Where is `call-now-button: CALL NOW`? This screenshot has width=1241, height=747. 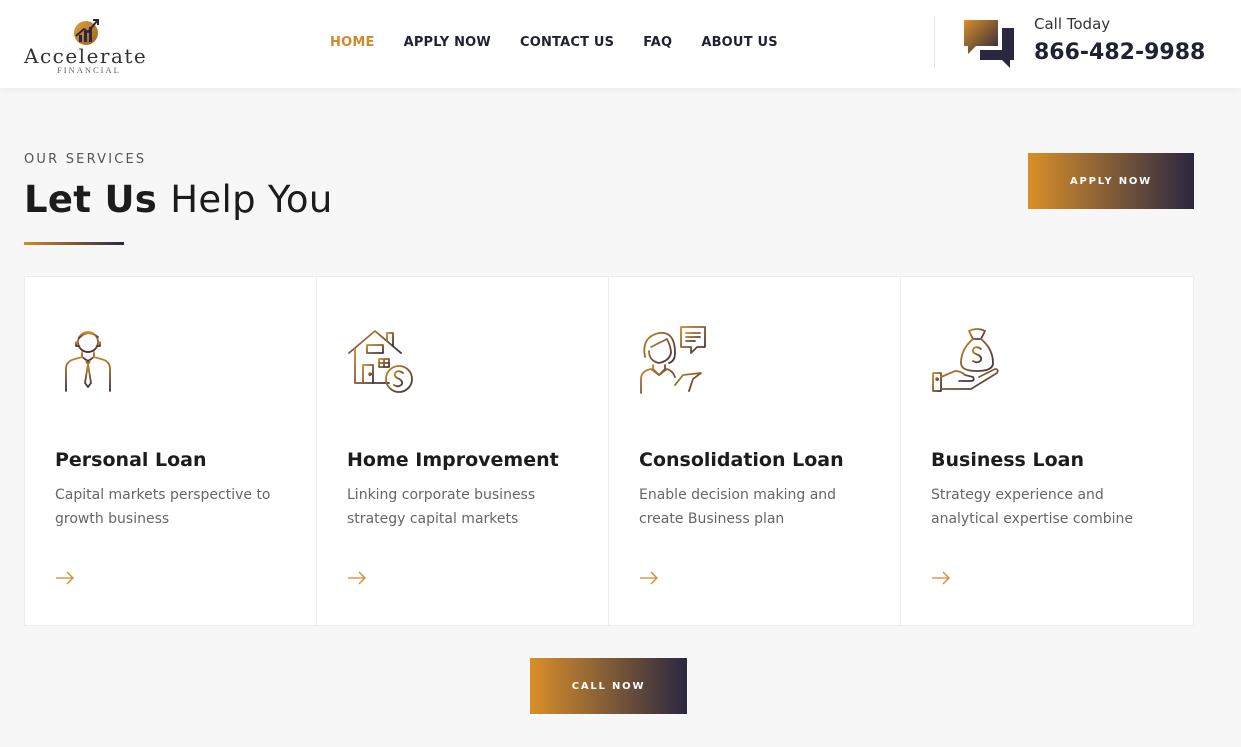
call-now-button: CALL NOW is located at coordinates (608, 686).